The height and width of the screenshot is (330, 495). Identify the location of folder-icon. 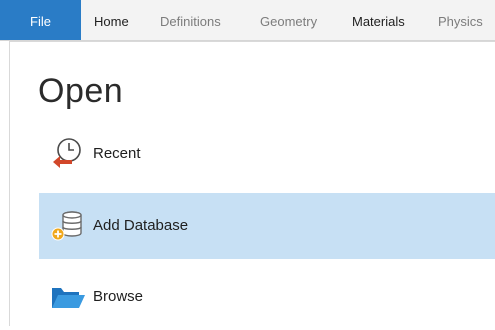
(68, 298).